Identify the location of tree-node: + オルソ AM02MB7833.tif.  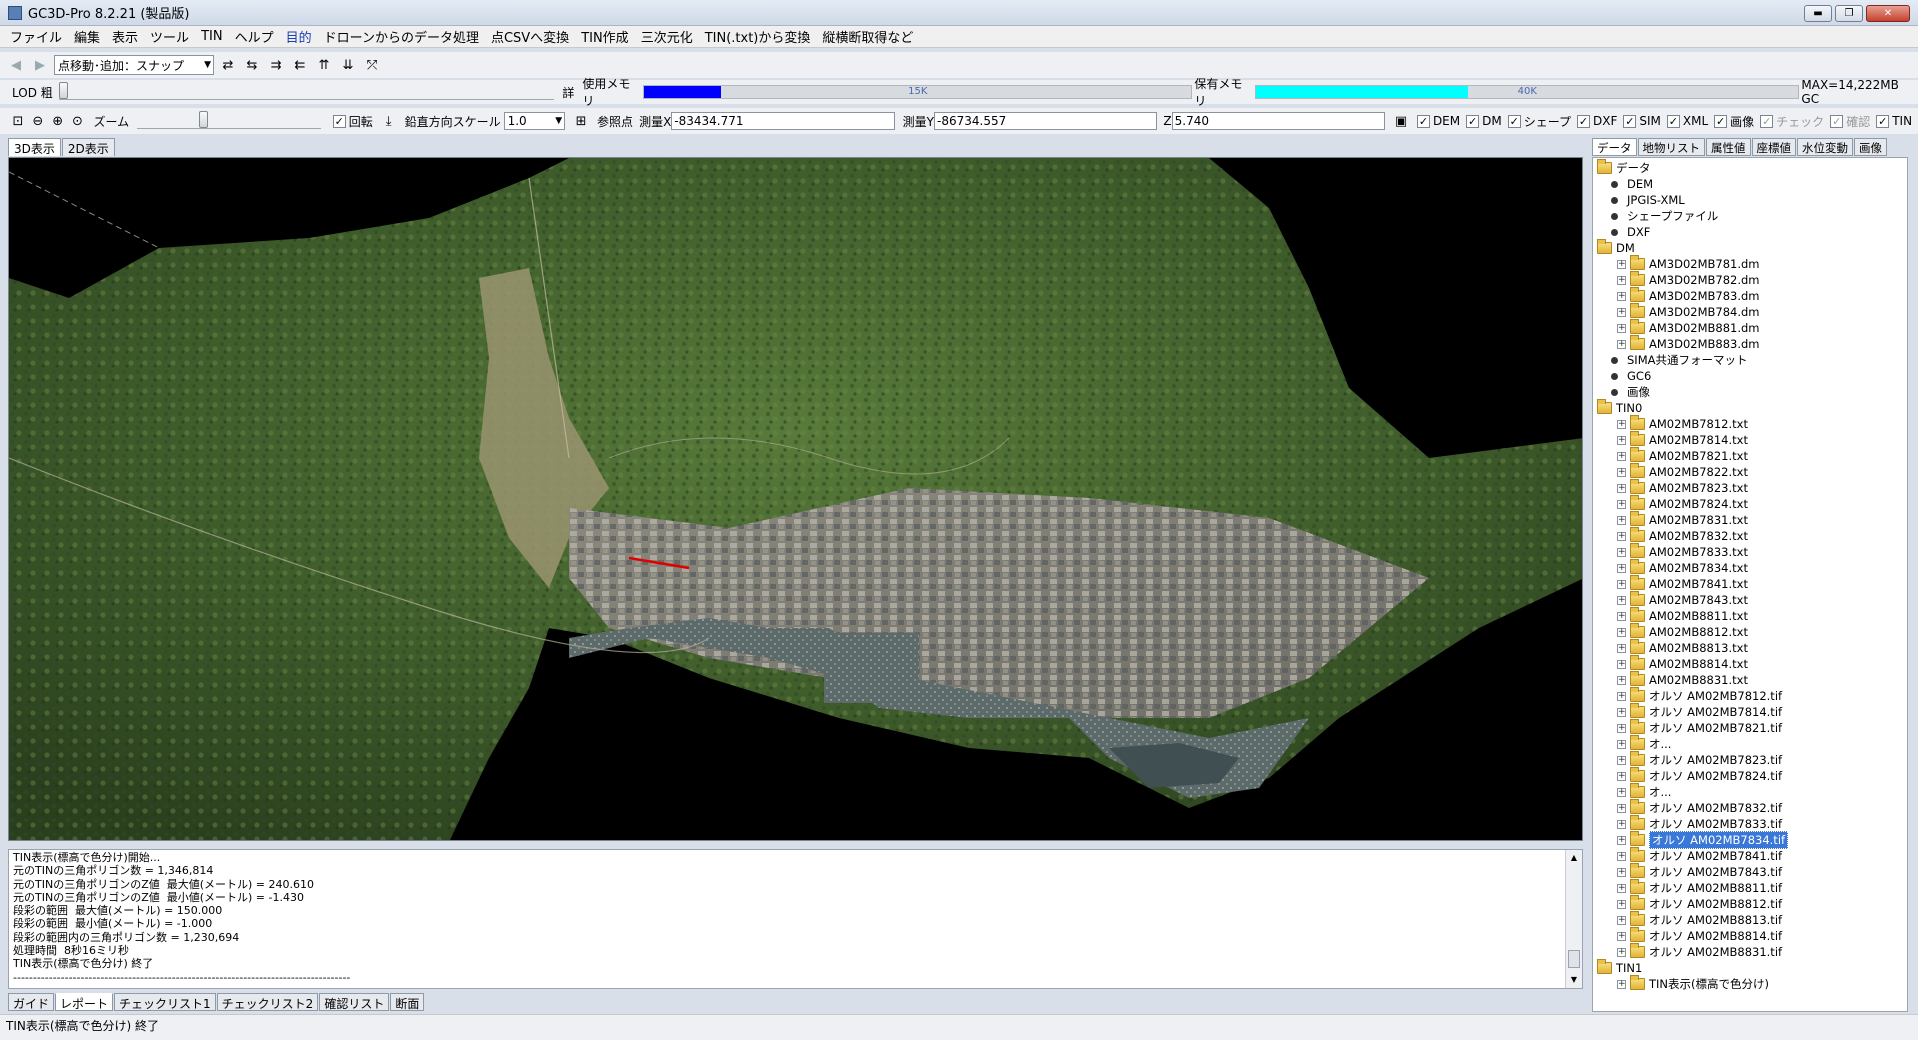
(1699, 823).